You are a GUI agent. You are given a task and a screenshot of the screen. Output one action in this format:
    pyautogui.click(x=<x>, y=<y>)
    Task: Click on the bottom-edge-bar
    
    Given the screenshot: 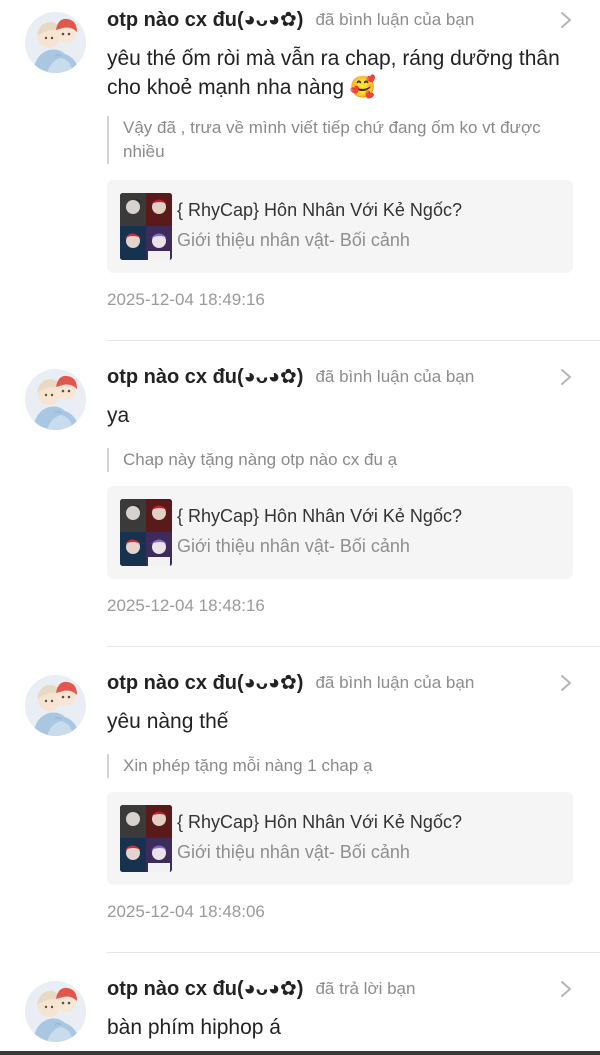 What is the action you would take?
    pyautogui.click(x=300, y=1053)
    